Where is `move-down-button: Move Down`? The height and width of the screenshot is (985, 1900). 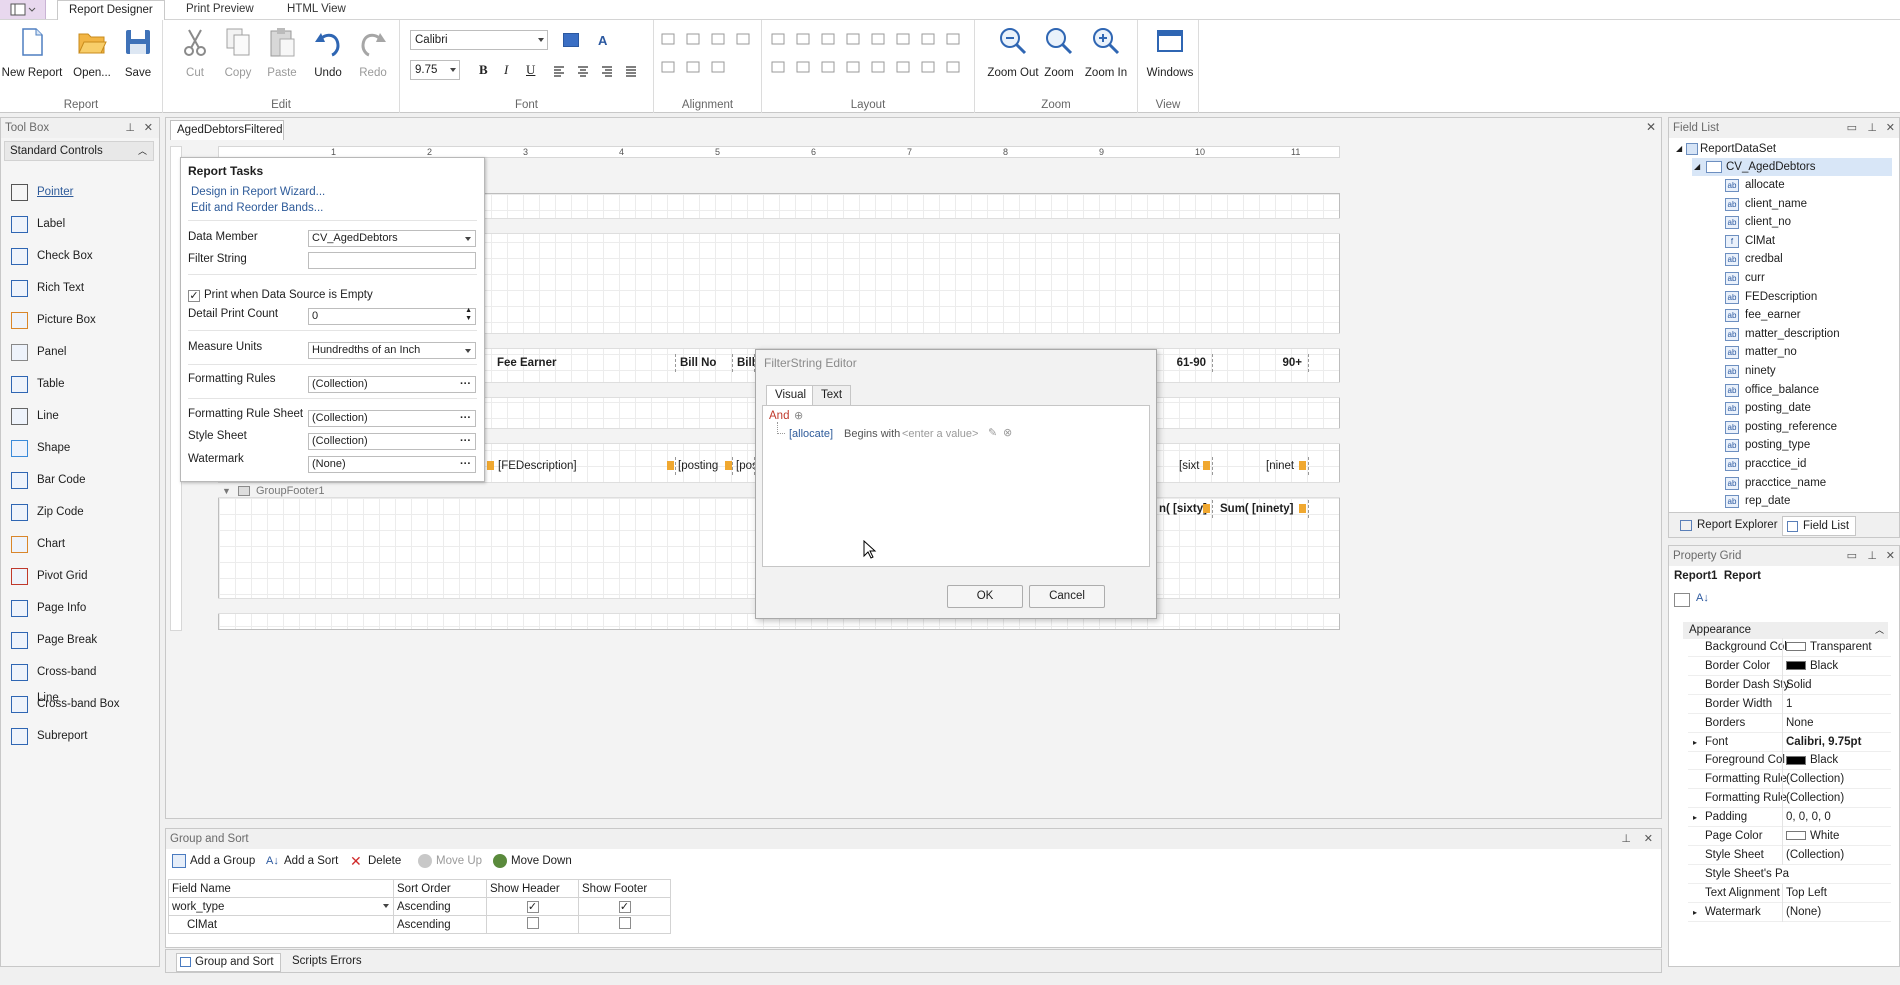 move-down-button: Move Down is located at coordinates (532, 861).